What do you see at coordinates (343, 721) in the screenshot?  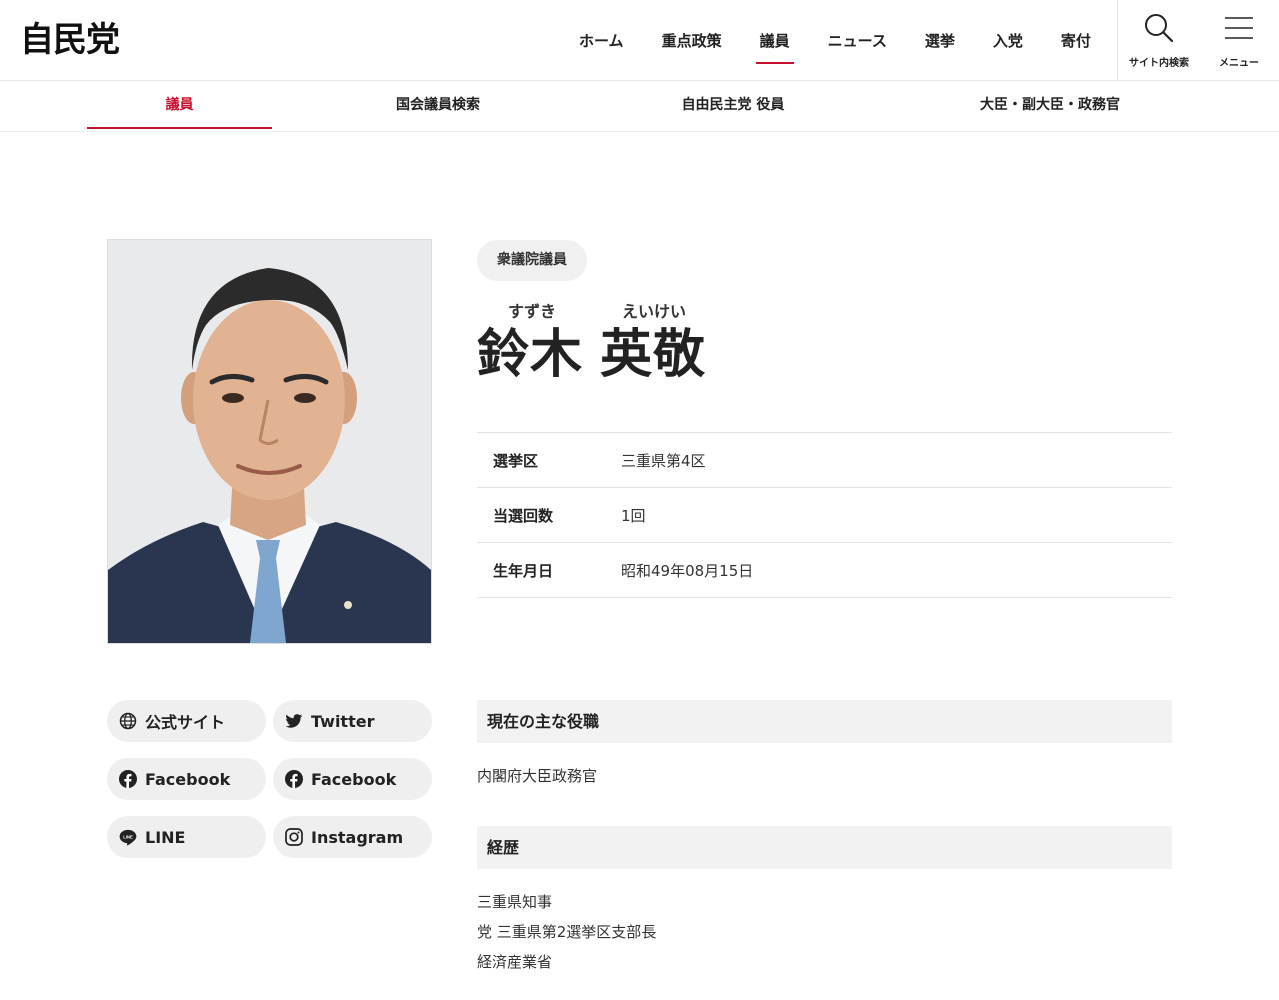 I see `twitter-label: Twitter` at bounding box center [343, 721].